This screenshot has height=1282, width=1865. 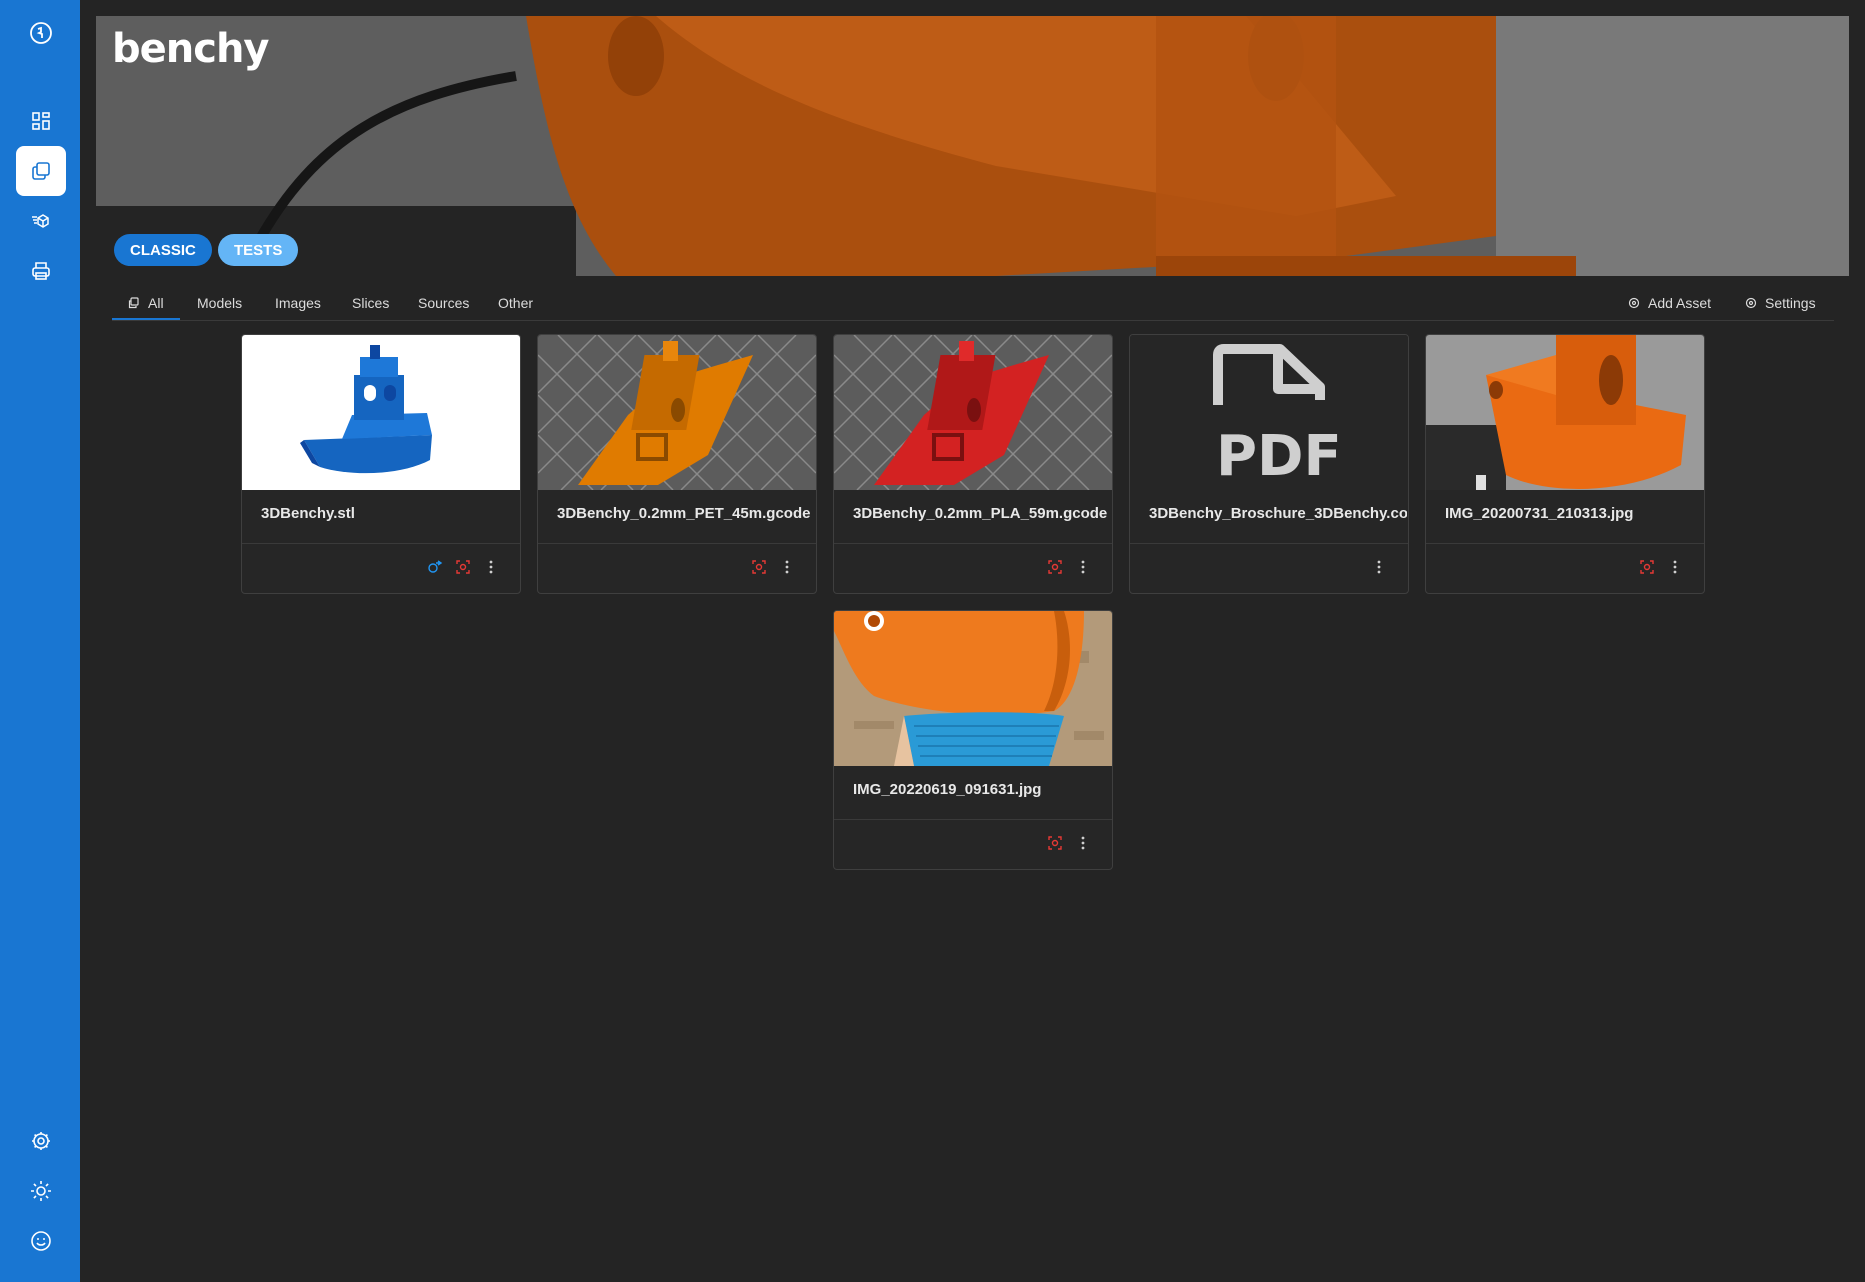 I want to click on app-logo-icon, so click(x=41, y=33).